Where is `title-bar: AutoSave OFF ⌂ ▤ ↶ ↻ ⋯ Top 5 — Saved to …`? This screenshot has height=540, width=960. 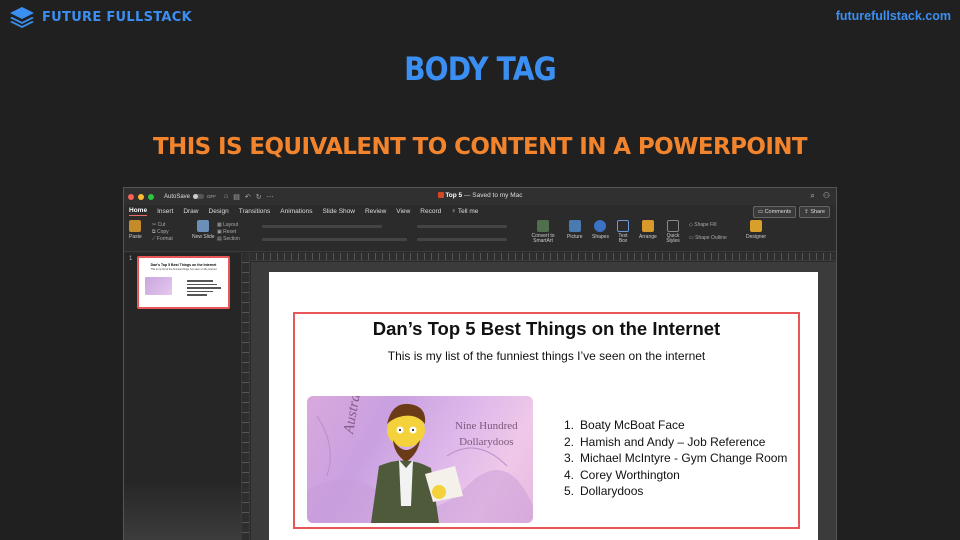
title-bar: AutoSave OFF ⌂ ▤ ↶ ↻ ⋯ Top 5 — Saved to … is located at coordinates (480, 196).